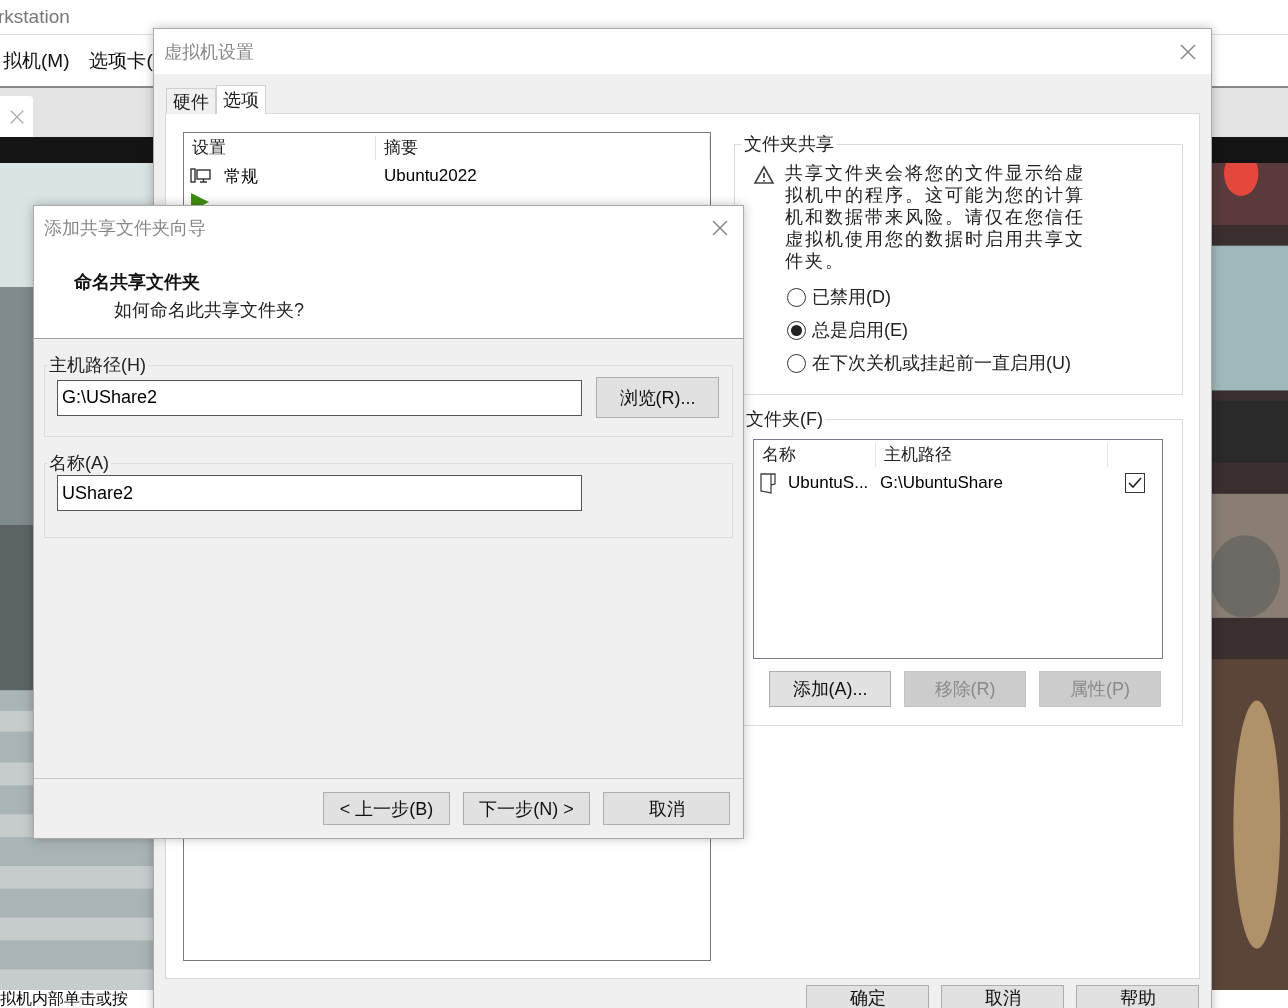 This screenshot has width=1288, height=1008. What do you see at coordinates (201, 176) in the screenshot?
I see `monitor-icon` at bounding box center [201, 176].